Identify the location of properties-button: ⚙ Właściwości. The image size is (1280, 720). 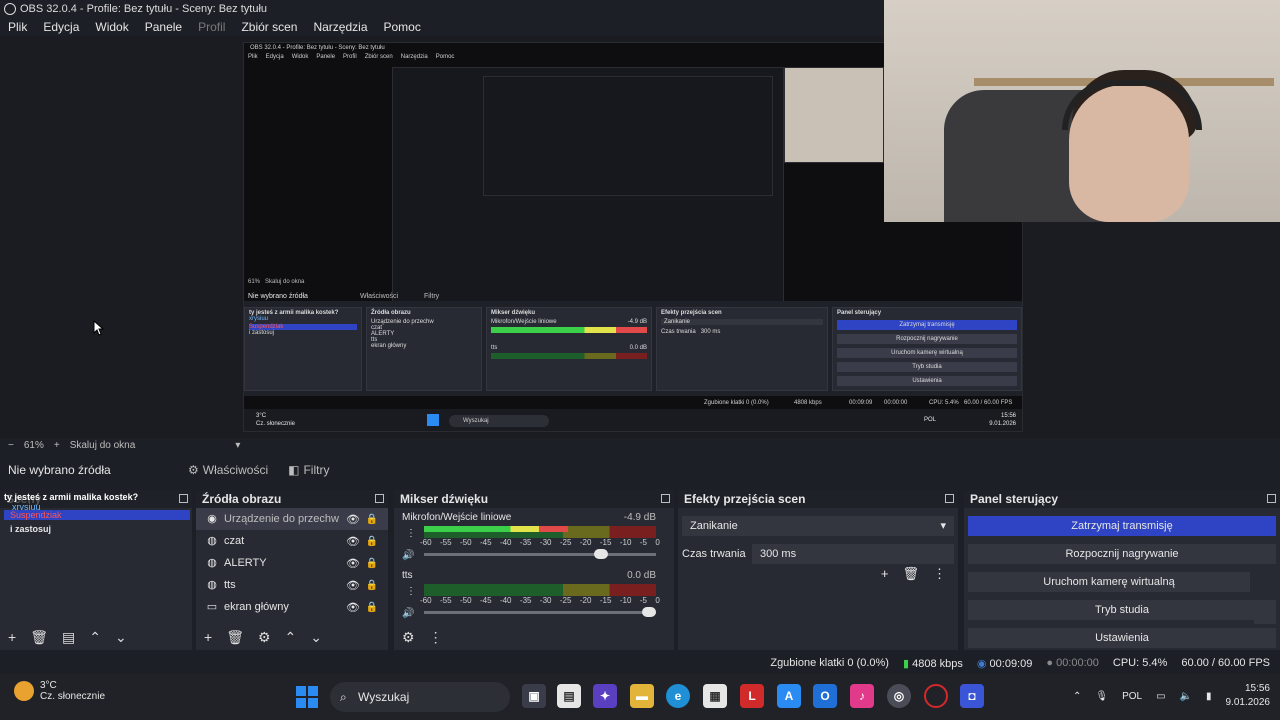
(228, 470).